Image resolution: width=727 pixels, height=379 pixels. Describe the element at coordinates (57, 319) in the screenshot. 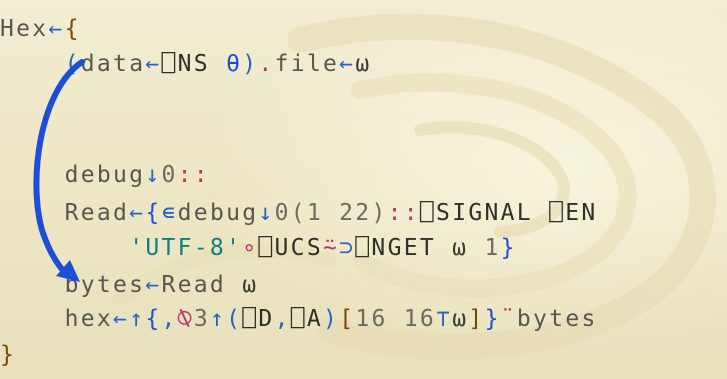

I see `code-token: hex` at that location.